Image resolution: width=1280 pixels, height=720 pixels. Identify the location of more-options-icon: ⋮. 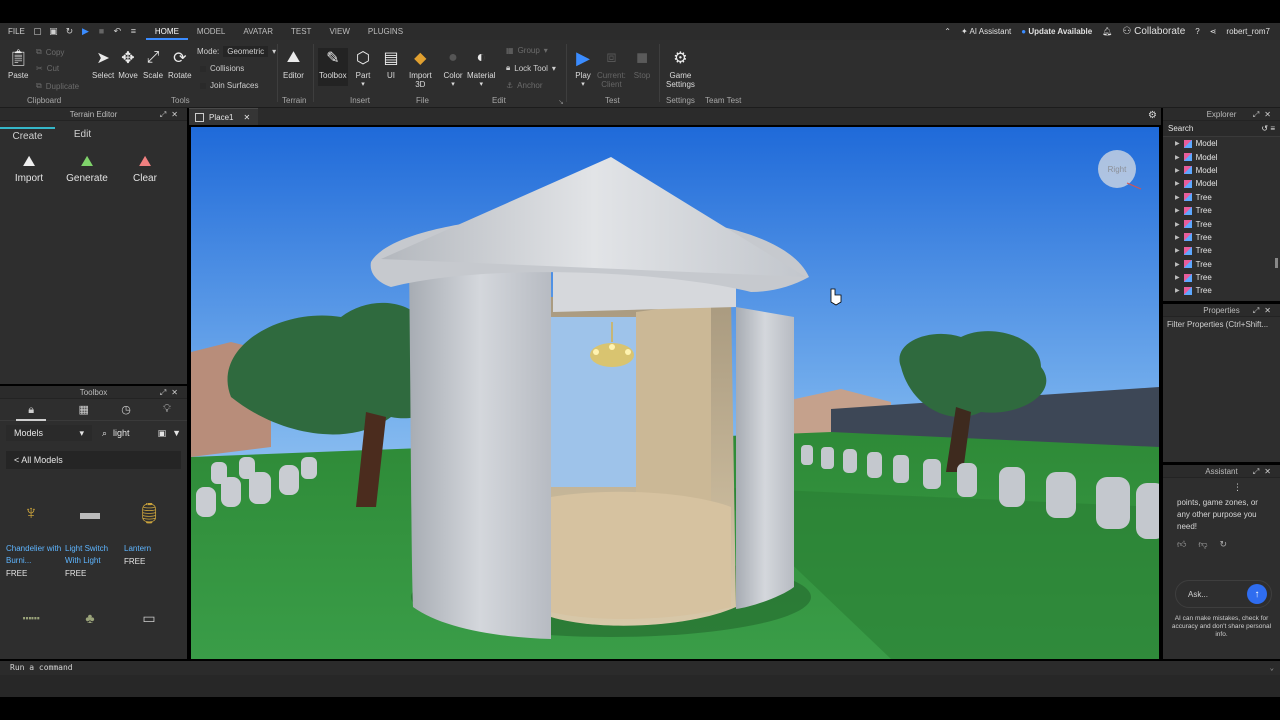
(1221, 485).